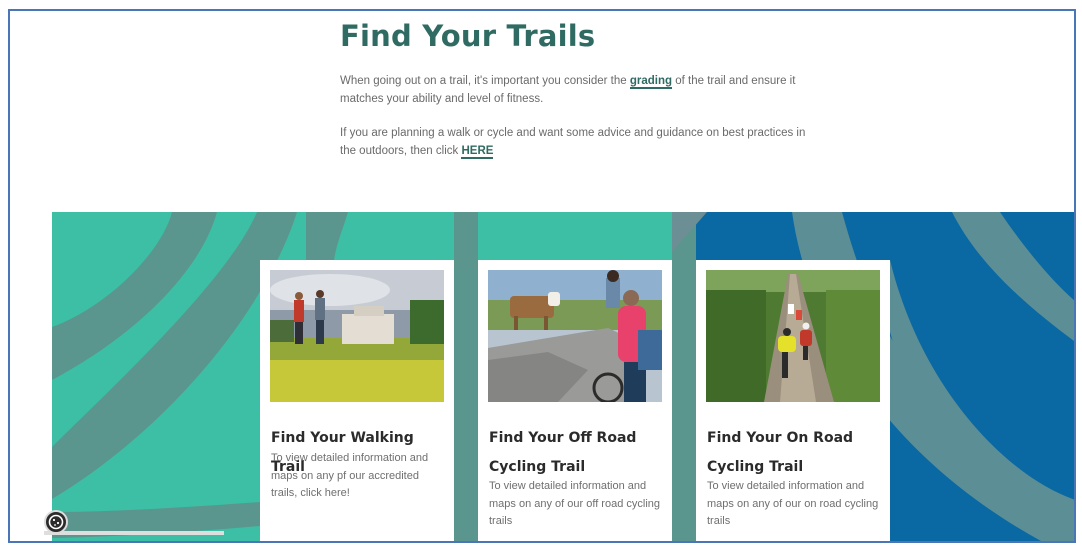  What do you see at coordinates (797, 453) in the screenshot?
I see `card-title: Find Your On Road Cycling Trail` at bounding box center [797, 453].